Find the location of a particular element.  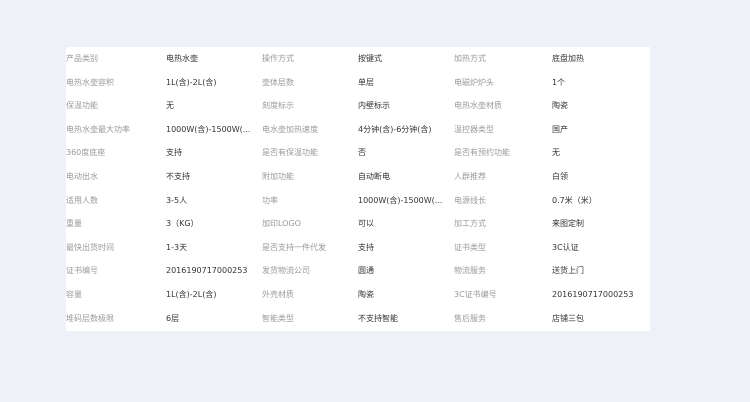

spec-label: 物流服务 is located at coordinates (470, 271).